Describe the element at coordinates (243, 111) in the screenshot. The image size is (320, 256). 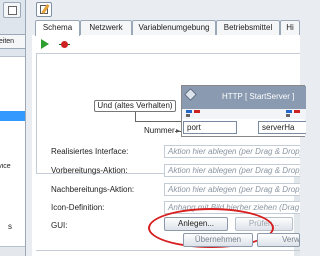
I see `http-node: HTTP [ StartServer ] port serverHa` at that location.